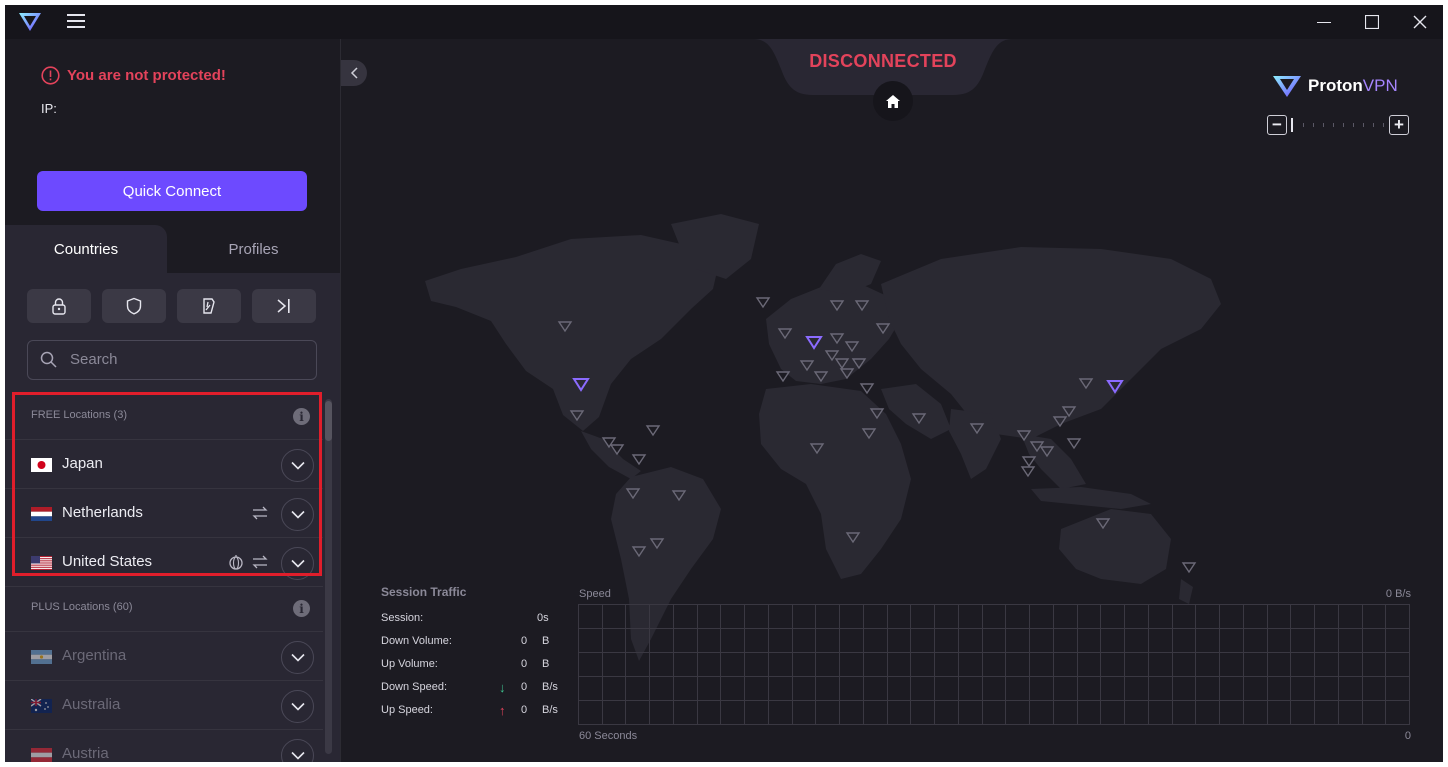 This screenshot has height=767, width=1448. Describe the element at coordinates (301, 608) in the screenshot. I see `info-icon: i` at that location.